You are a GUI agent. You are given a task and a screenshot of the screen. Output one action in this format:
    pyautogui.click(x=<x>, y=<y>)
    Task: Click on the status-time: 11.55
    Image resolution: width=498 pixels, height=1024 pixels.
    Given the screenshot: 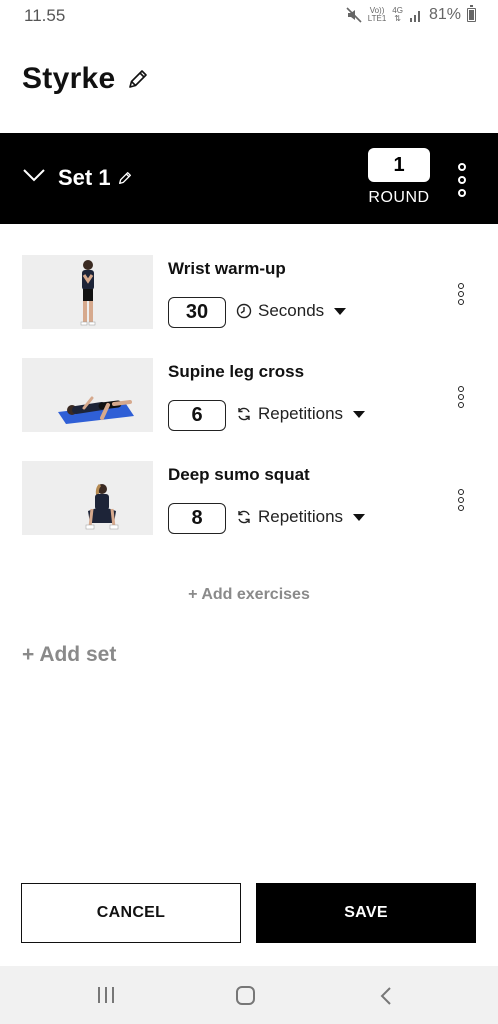 What is the action you would take?
    pyautogui.click(x=45, y=15)
    